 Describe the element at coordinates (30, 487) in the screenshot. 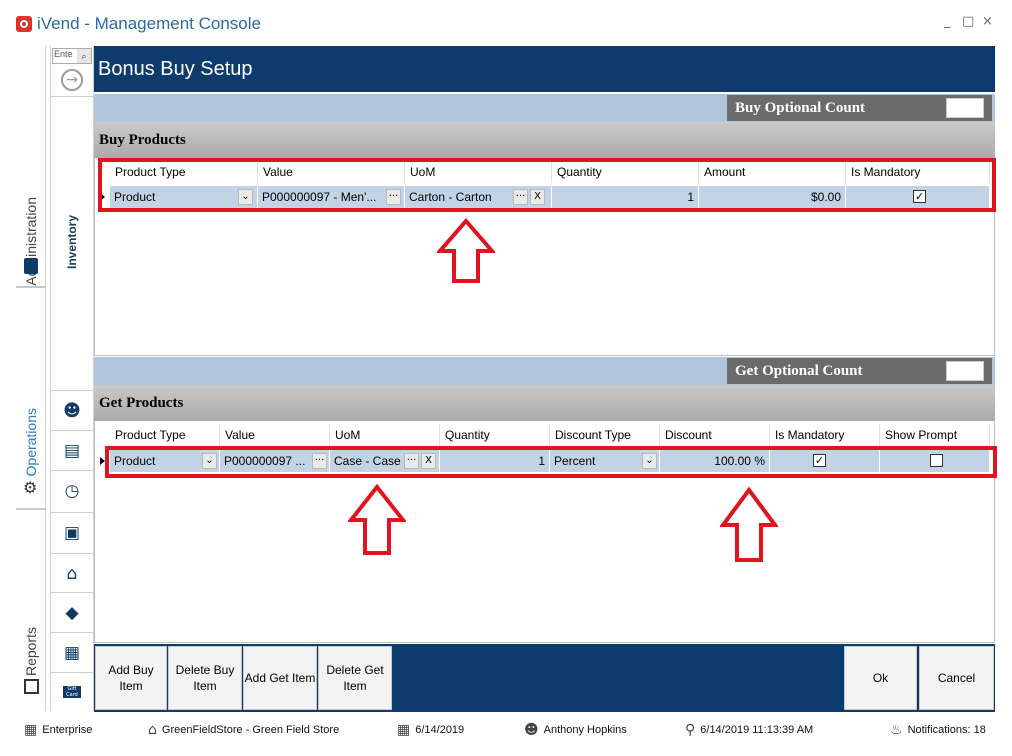

I see `gear-icon: ⚙` at that location.